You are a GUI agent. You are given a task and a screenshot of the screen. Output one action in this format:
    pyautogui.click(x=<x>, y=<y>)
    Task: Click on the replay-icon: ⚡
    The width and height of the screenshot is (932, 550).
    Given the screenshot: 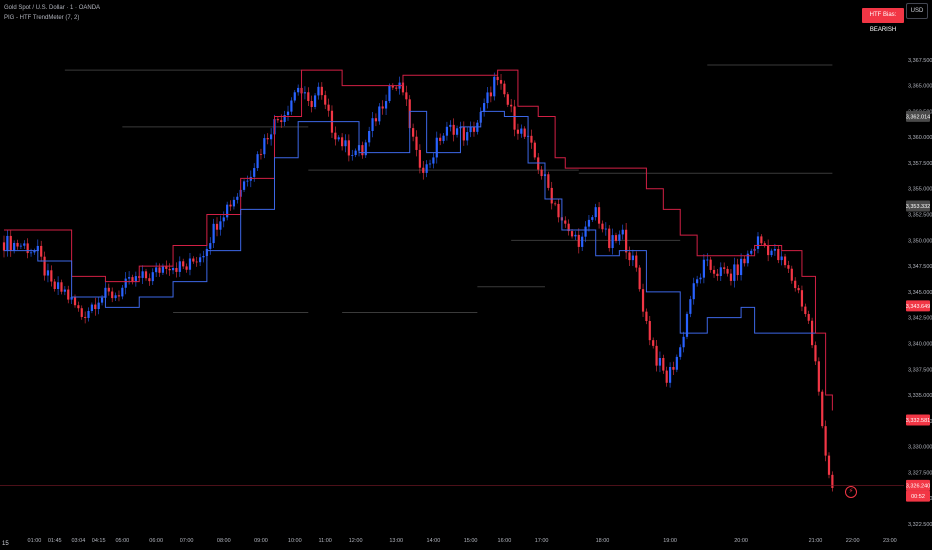 What is the action you would take?
    pyautogui.click(x=851, y=492)
    